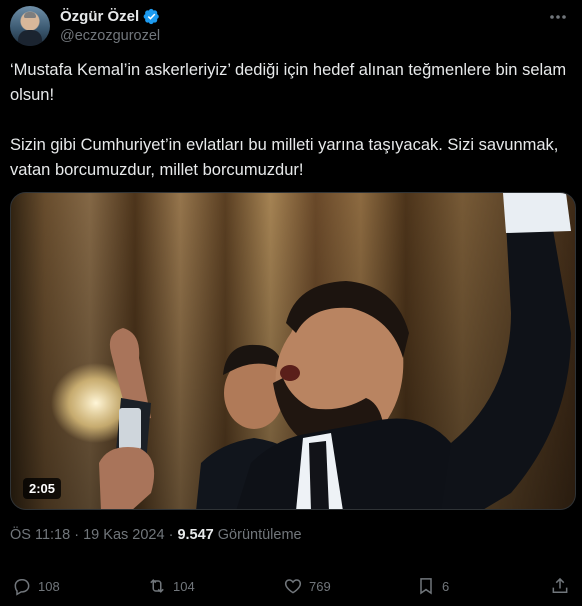 The height and width of the screenshot is (606, 582). What do you see at coordinates (40, 535) in the screenshot?
I see `tweet-time: ÖS 11:18` at bounding box center [40, 535].